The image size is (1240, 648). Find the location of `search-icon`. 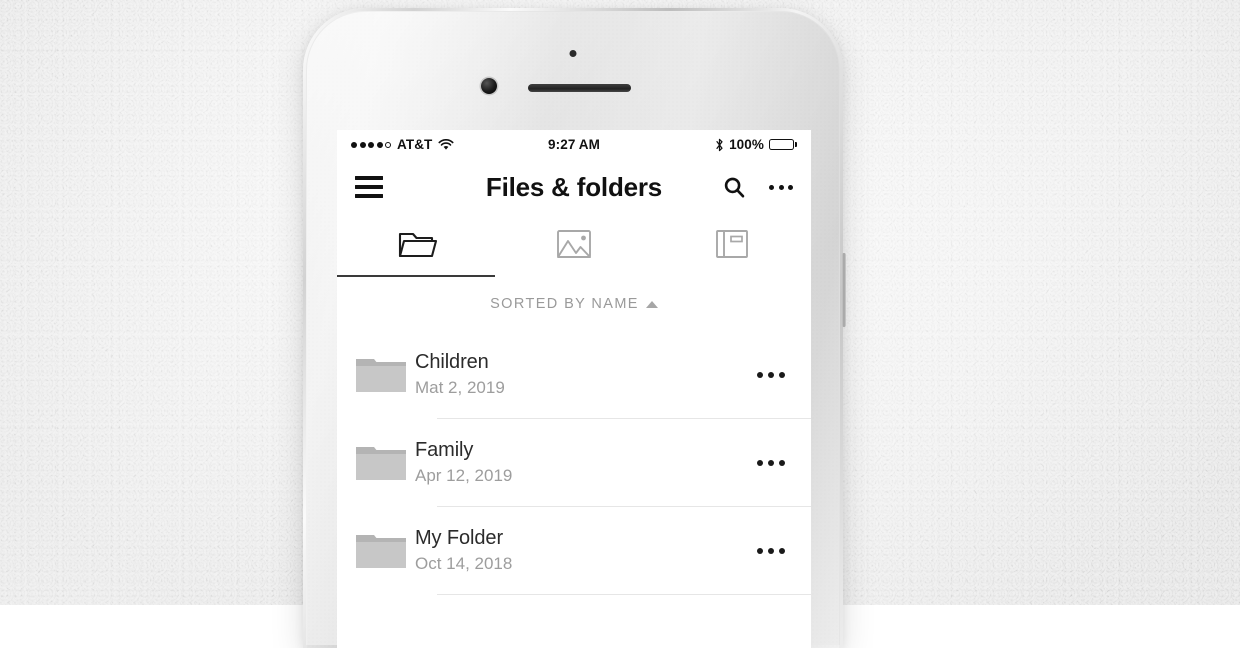

search-icon is located at coordinates (734, 187).